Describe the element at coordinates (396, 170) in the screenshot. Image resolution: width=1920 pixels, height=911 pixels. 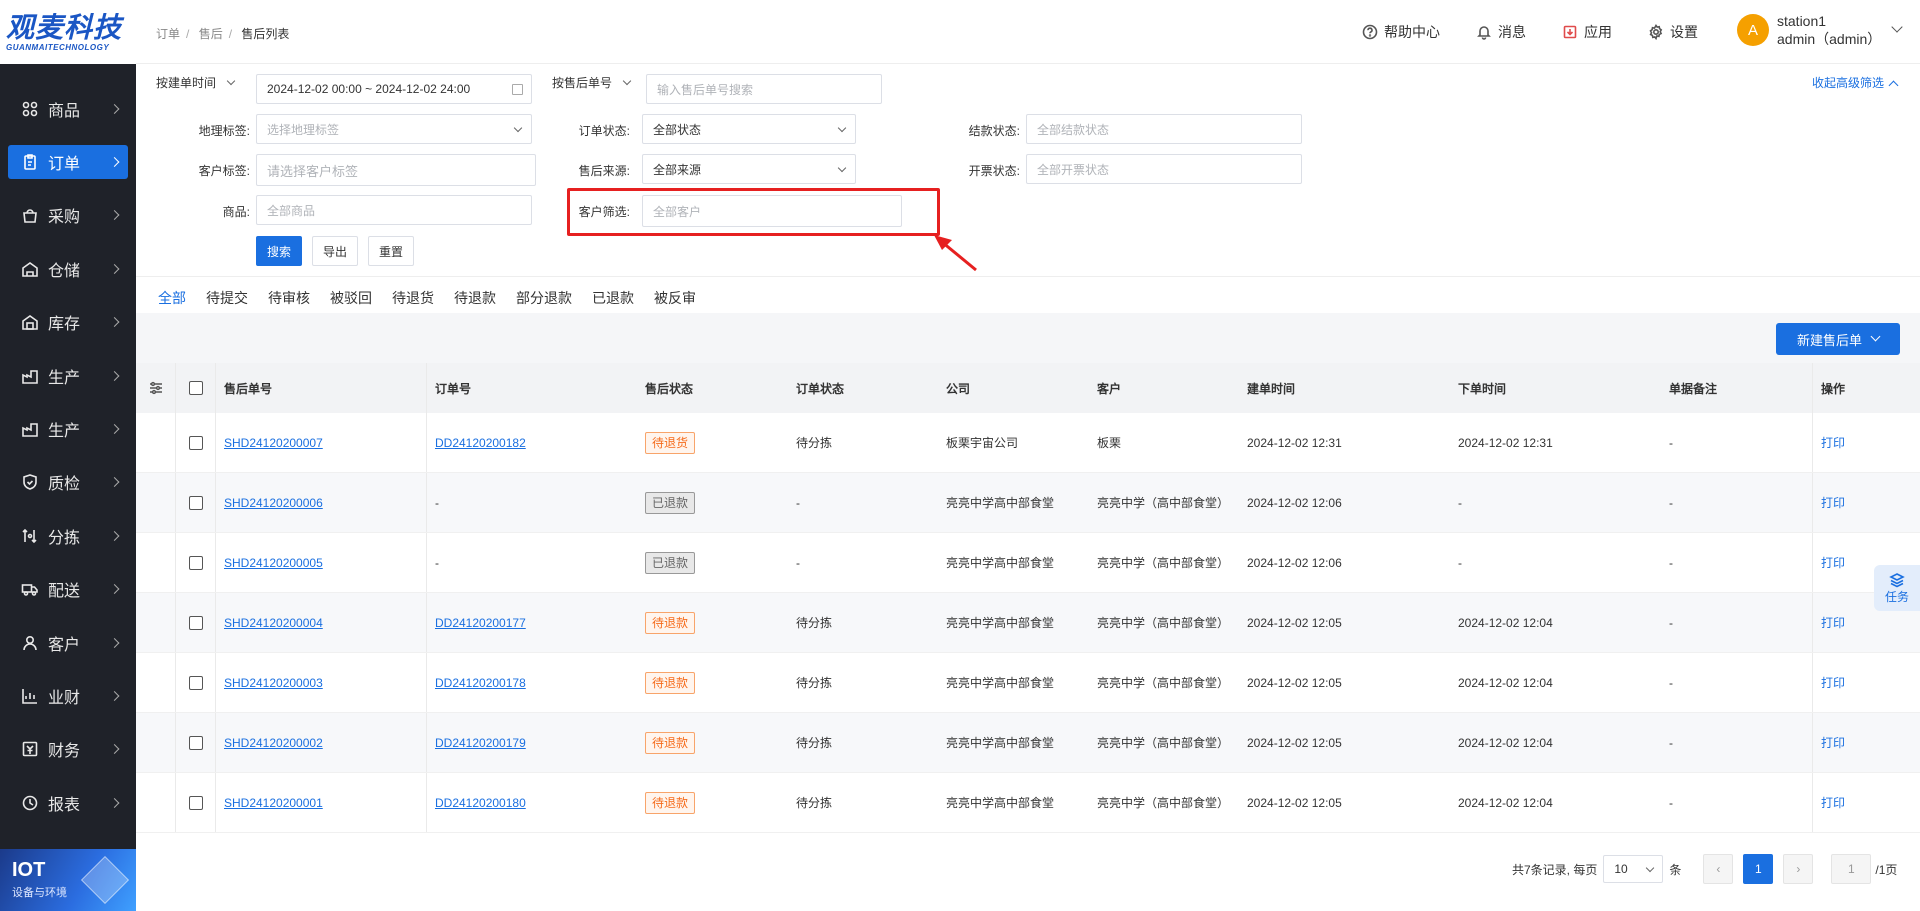
I see `customer-tag-select: 请选择客户标签` at that location.